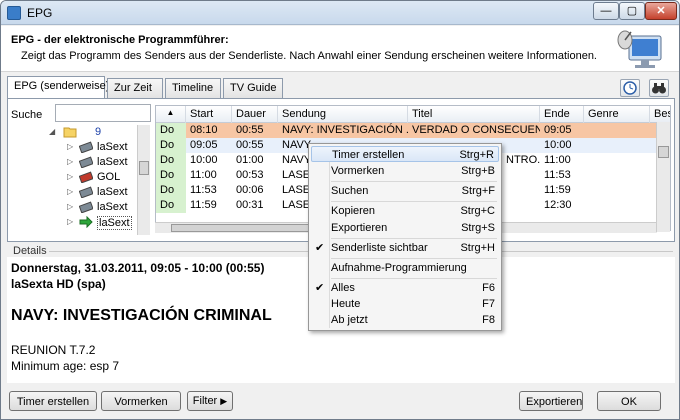 Image resolution: width=680 pixels, height=420 pixels. What do you see at coordinates (368, 155) in the screenshot?
I see `menu-item-label: Timer erstellen` at bounding box center [368, 155].